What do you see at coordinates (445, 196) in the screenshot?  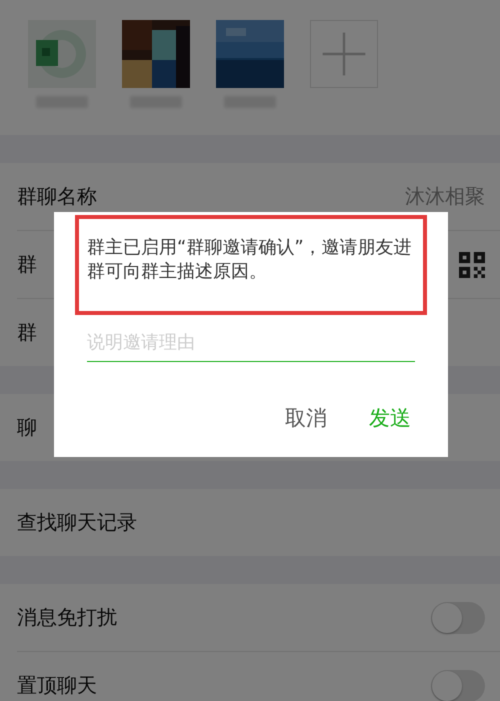 I see `row-value: 沐沐相聚` at bounding box center [445, 196].